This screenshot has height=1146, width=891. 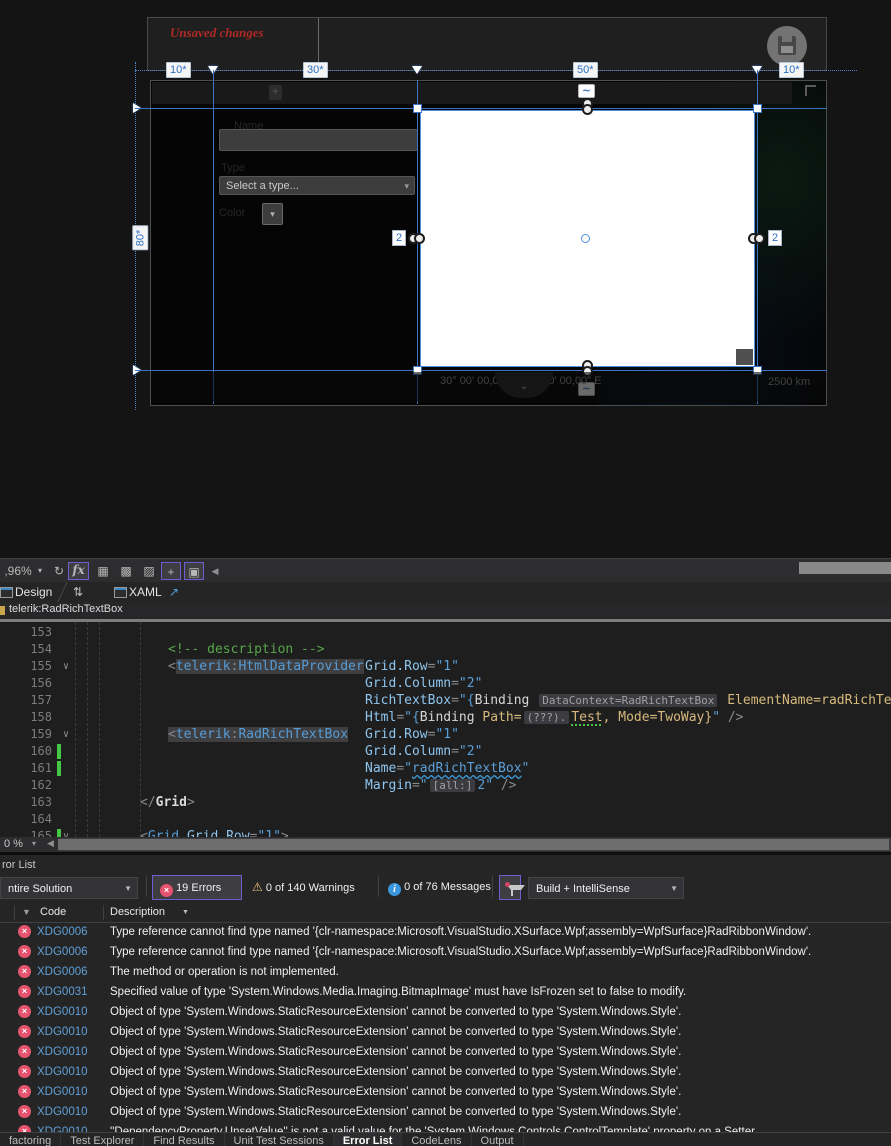 I want to click on margin-anchor-icon-right, so click(x=756, y=238).